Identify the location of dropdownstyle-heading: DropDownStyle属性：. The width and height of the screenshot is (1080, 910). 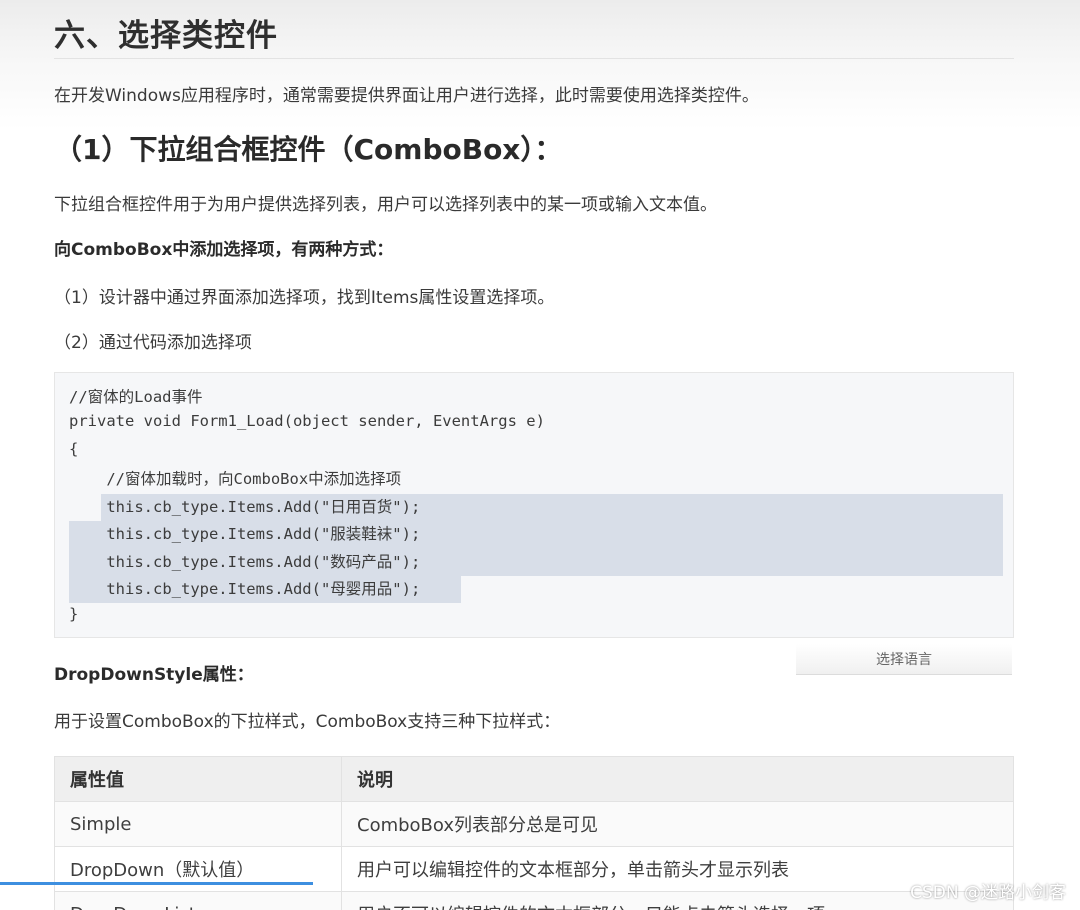
(154, 675).